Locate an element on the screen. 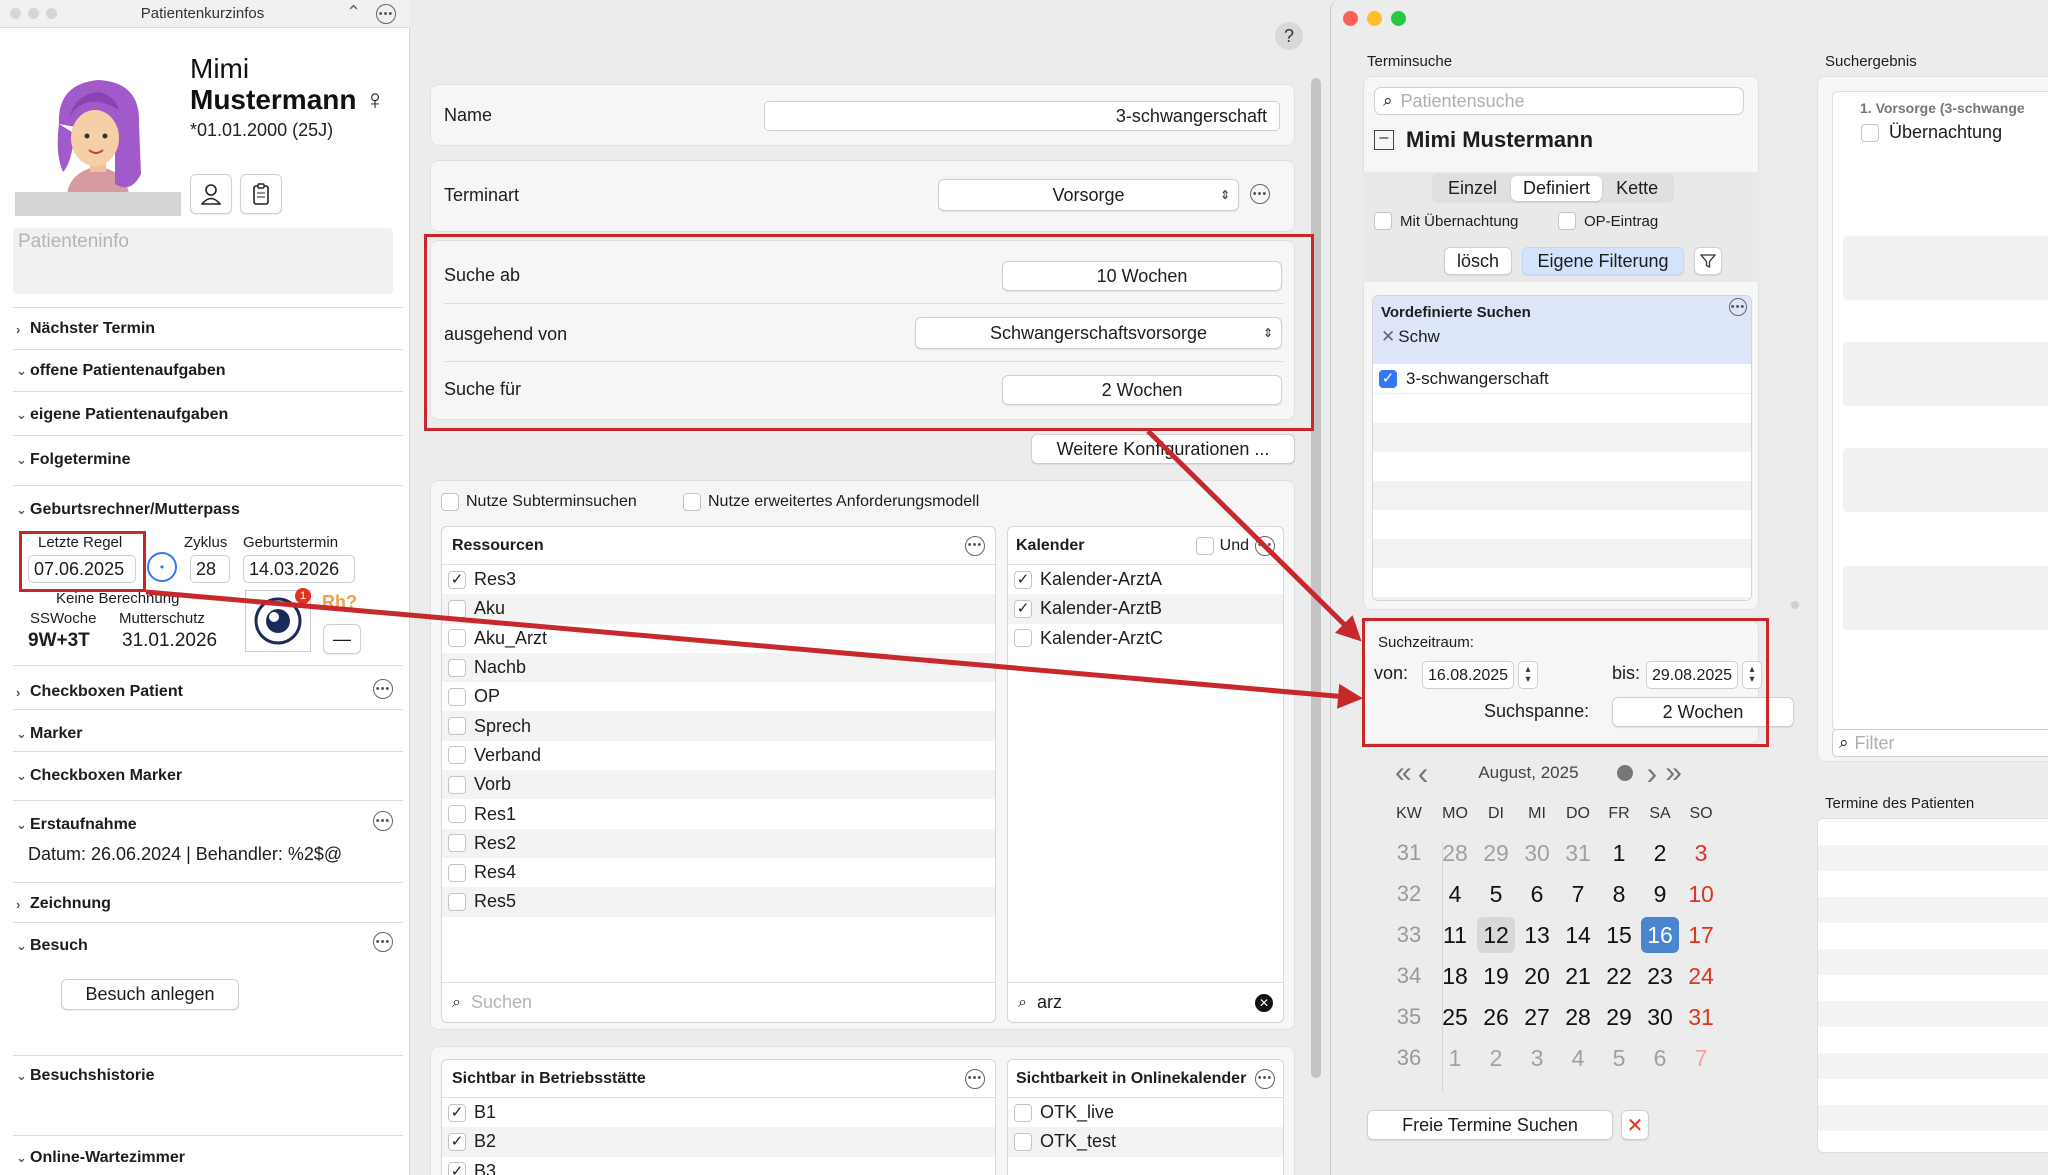 Image resolution: width=2048 pixels, height=1175 pixels. section-geburtsrechner: ⌄ Geburtsrechner/Mutterpass is located at coordinates (128, 510).